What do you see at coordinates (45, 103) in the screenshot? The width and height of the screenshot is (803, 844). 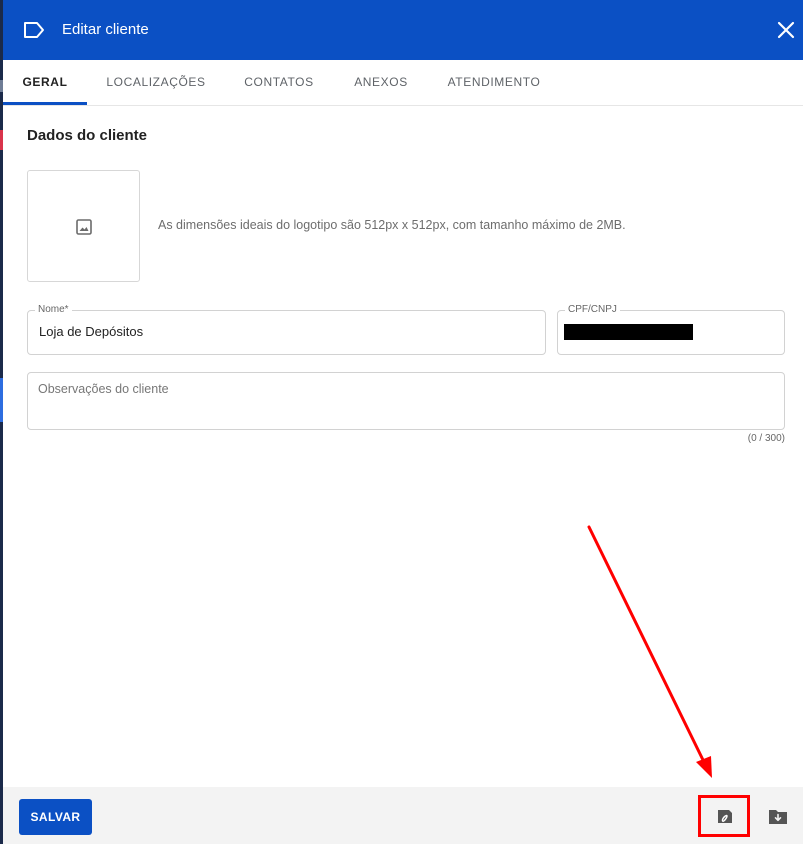 I see `active-tab-indicator` at bounding box center [45, 103].